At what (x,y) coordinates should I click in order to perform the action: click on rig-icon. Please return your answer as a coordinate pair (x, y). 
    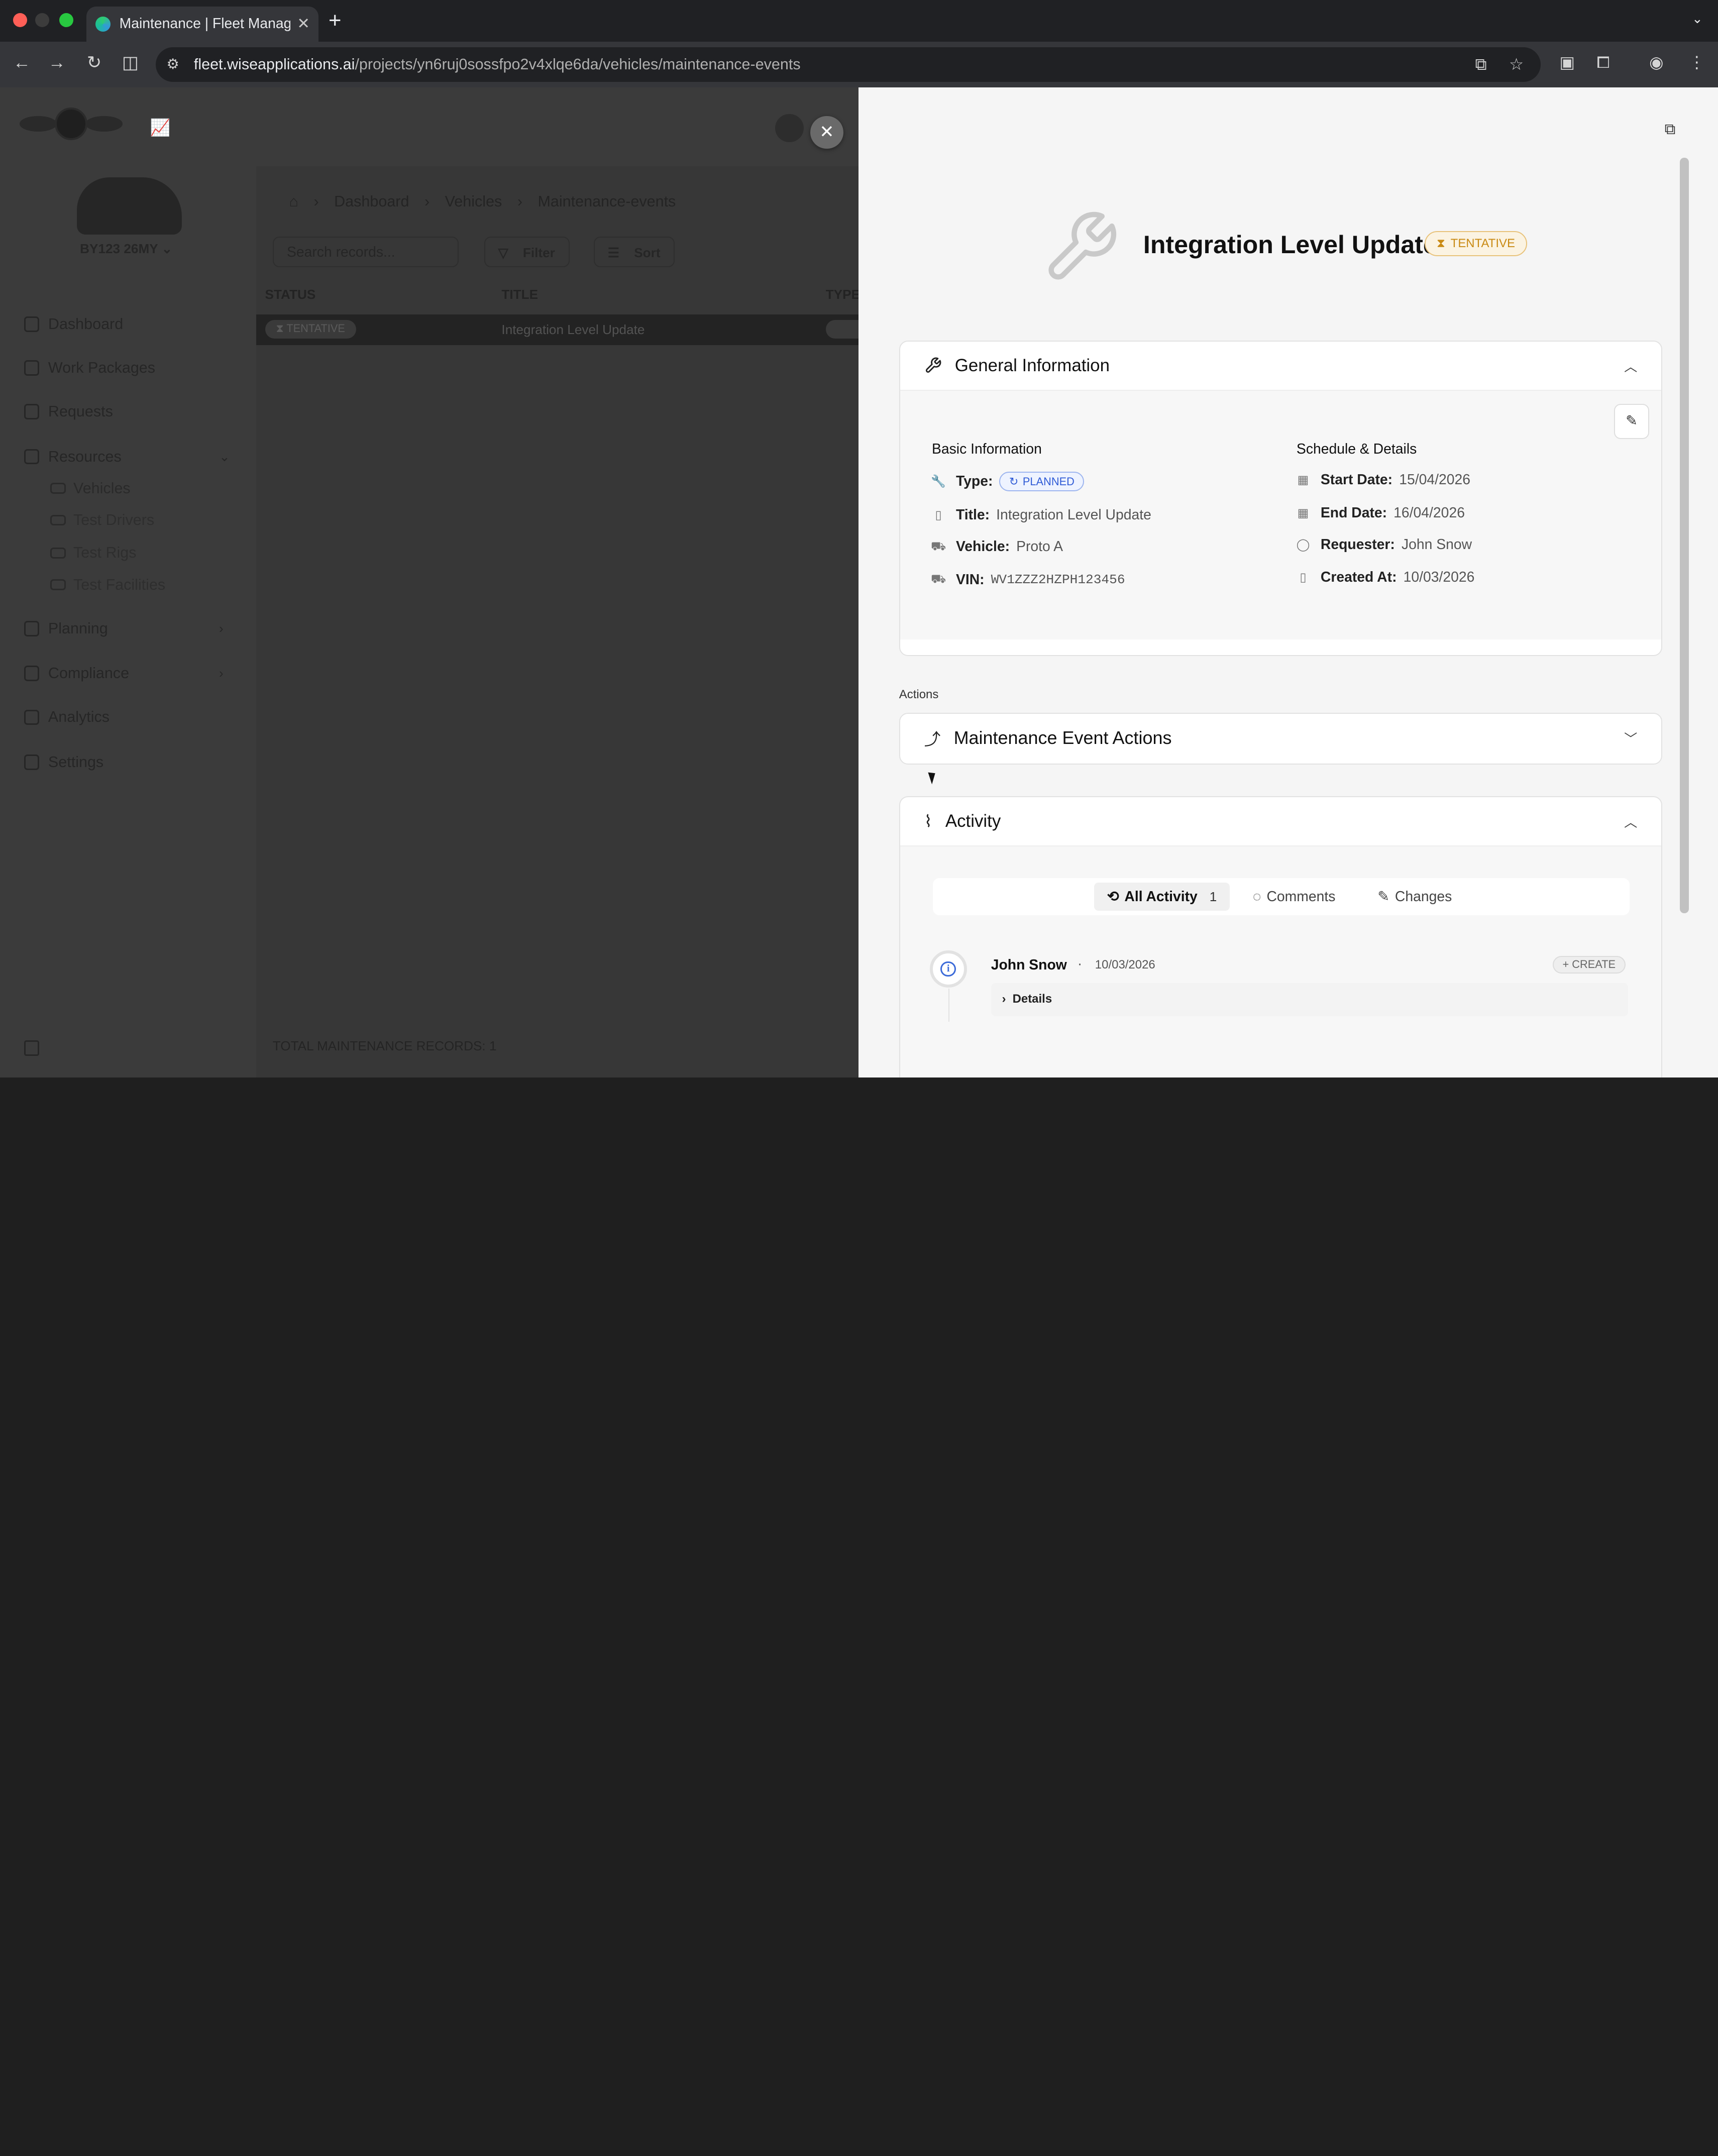
    Looking at the image, I should click on (58, 553).